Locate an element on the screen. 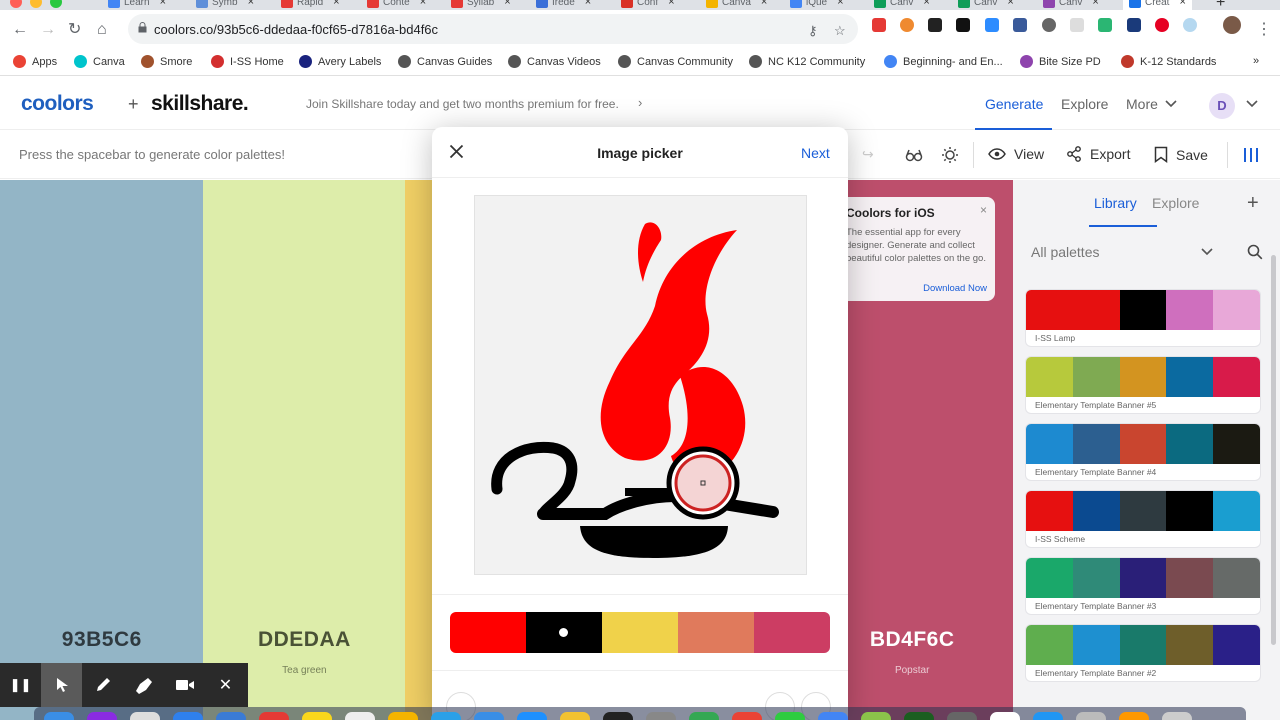 The width and height of the screenshot is (1280, 720). next-button: Next is located at coordinates (815, 153).